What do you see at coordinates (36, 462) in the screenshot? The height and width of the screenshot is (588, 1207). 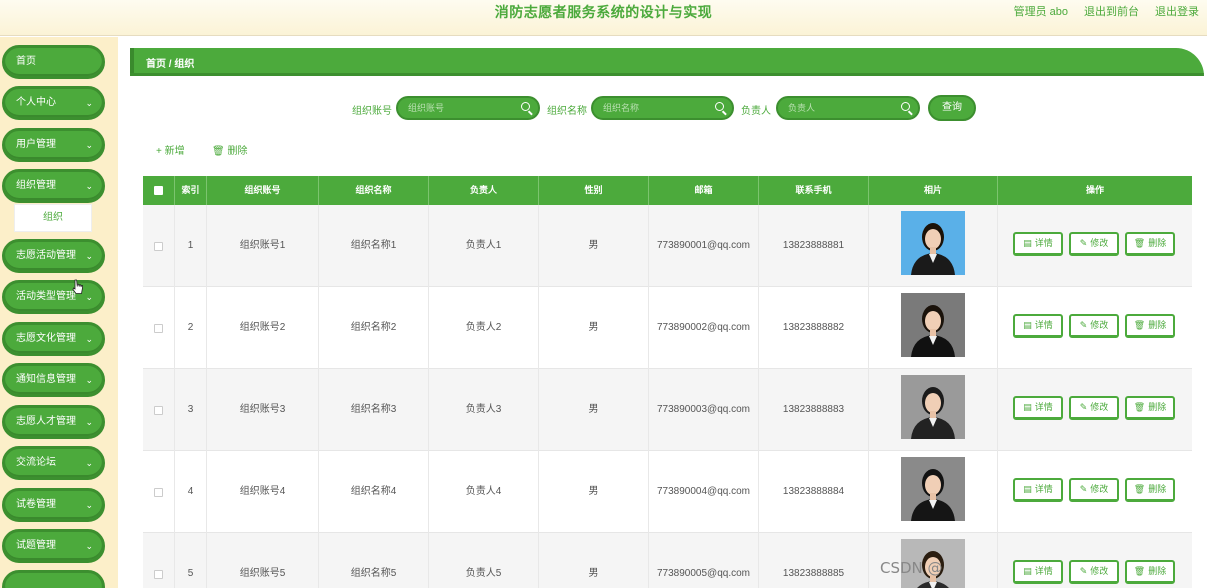 I see `sidebar-item-label: 交流论坛` at bounding box center [36, 462].